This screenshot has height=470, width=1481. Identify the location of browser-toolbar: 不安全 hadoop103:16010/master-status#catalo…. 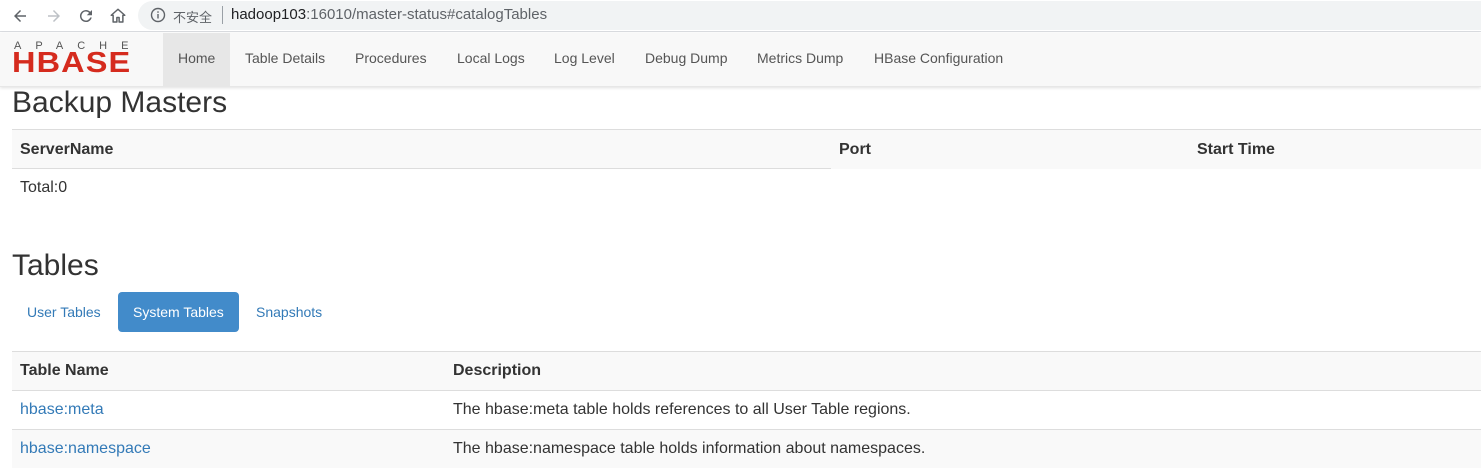
(740, 16).